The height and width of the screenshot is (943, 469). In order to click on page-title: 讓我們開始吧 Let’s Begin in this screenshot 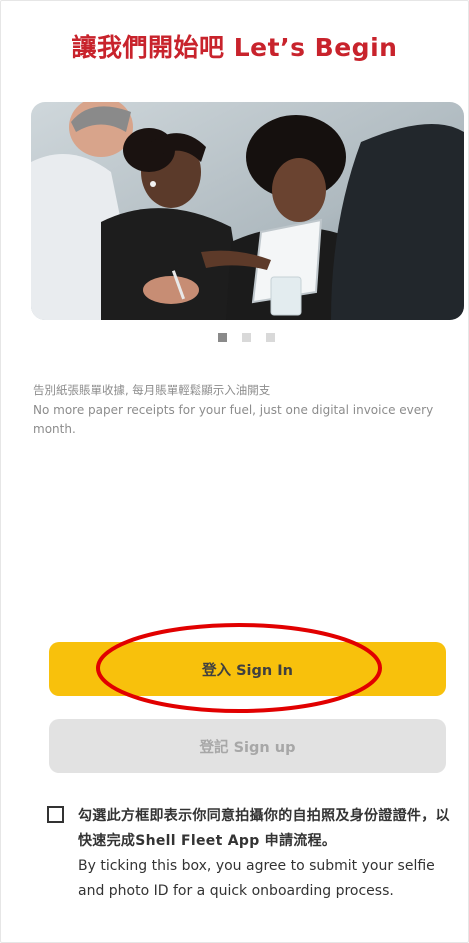, I will do `click(234, 47)`.